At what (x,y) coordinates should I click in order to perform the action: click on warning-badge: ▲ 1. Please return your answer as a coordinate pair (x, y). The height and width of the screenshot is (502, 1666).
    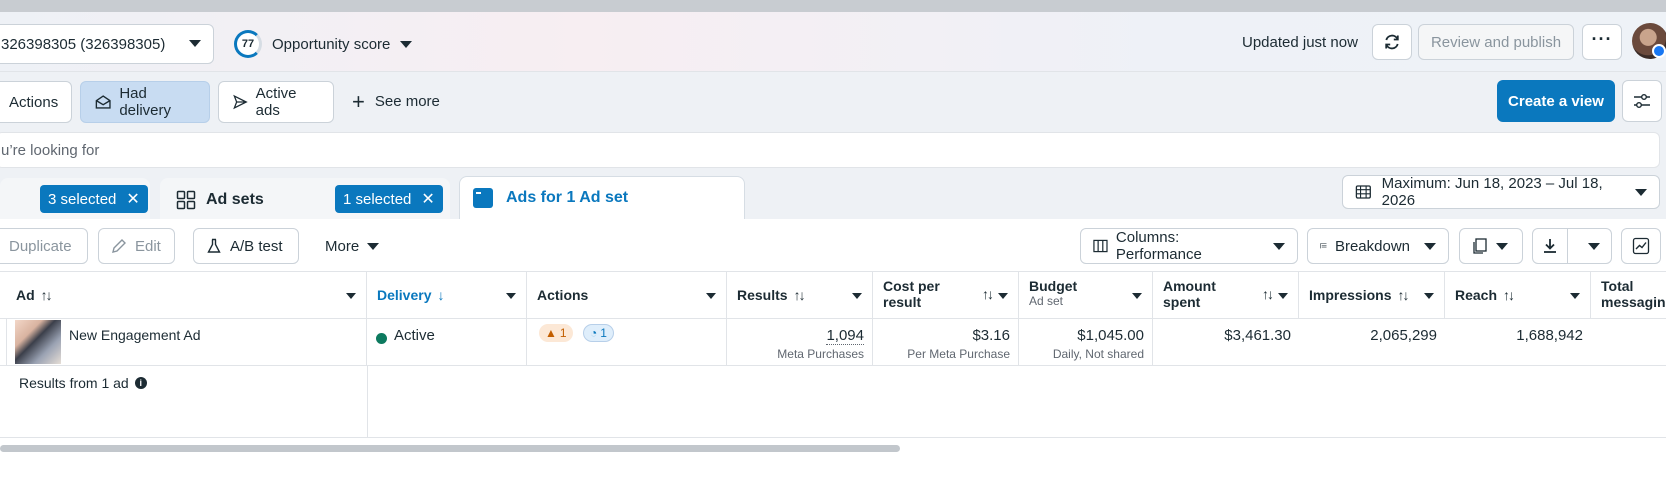
    Looking at the image, I should click on (556, 333).